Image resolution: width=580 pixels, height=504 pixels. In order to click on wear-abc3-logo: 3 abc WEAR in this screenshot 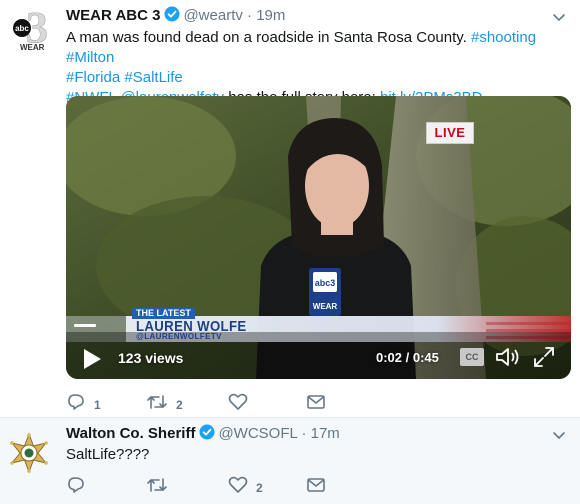, I will do `click(30, 27)`.